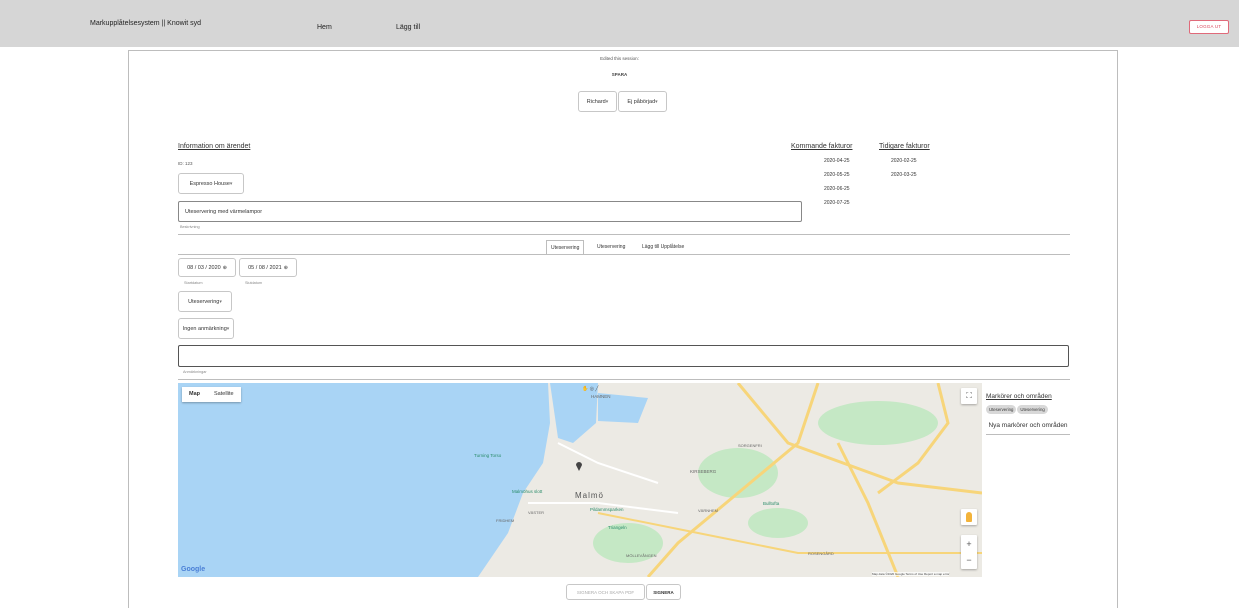 The height and width of the screenshot is (608, 1239). Describe the element at coordinates (605, 592) in the screenshot. I see `sign-and-create-pdf-button: SIGNERA OCH SKAPA PDF` at that location.